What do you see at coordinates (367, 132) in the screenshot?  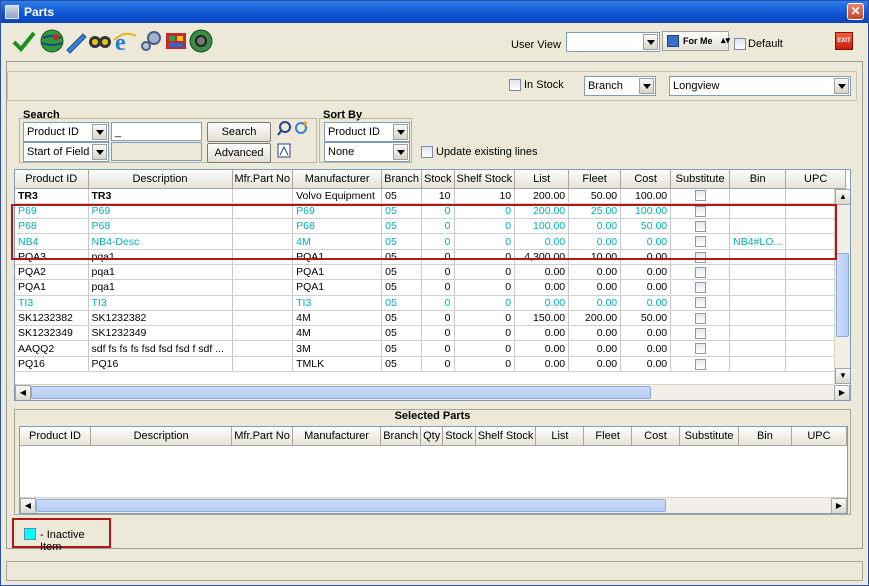 I see `sort-primary-select: Product ID` at bounding box center [367, 132].